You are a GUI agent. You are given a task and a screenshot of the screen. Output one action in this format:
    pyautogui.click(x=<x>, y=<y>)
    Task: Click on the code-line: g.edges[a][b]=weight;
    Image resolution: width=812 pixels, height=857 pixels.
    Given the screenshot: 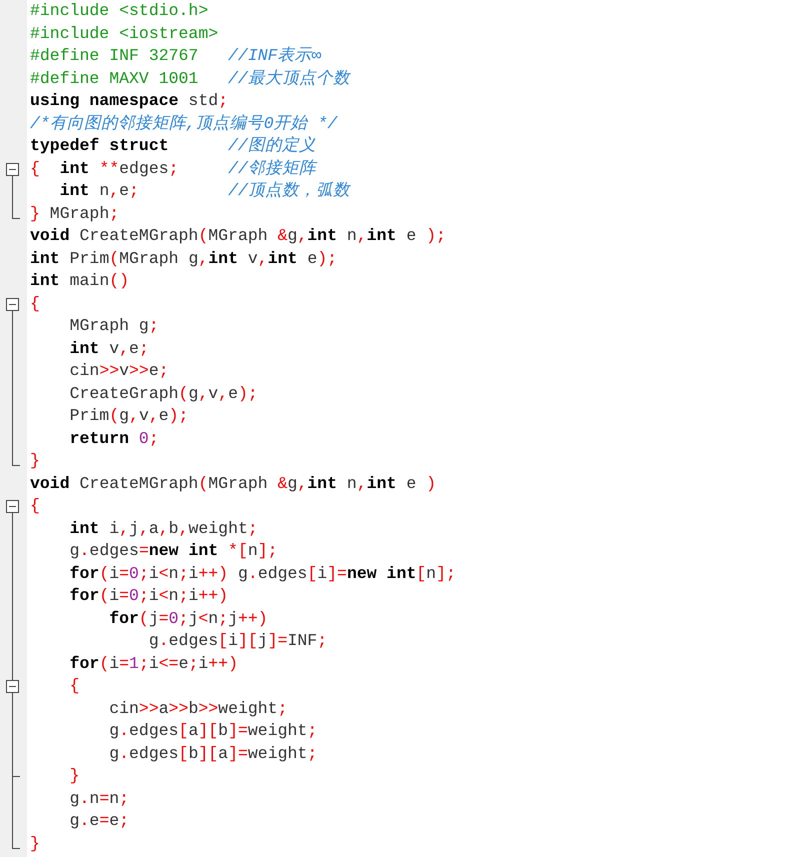 What is the action you would take?
    pyautogui.click(x=213, y=731)
    